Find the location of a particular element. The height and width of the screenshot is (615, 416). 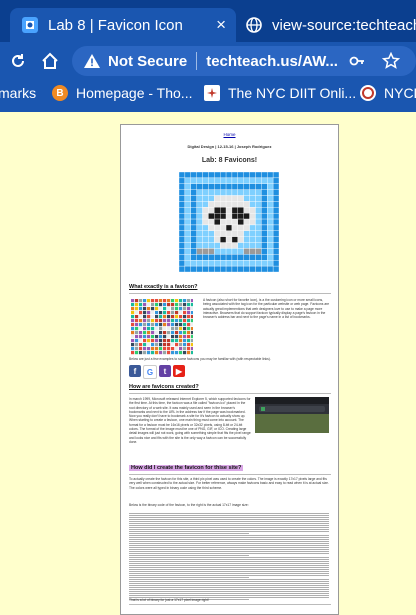

close-icon: × is located at coordinates (221, 25).